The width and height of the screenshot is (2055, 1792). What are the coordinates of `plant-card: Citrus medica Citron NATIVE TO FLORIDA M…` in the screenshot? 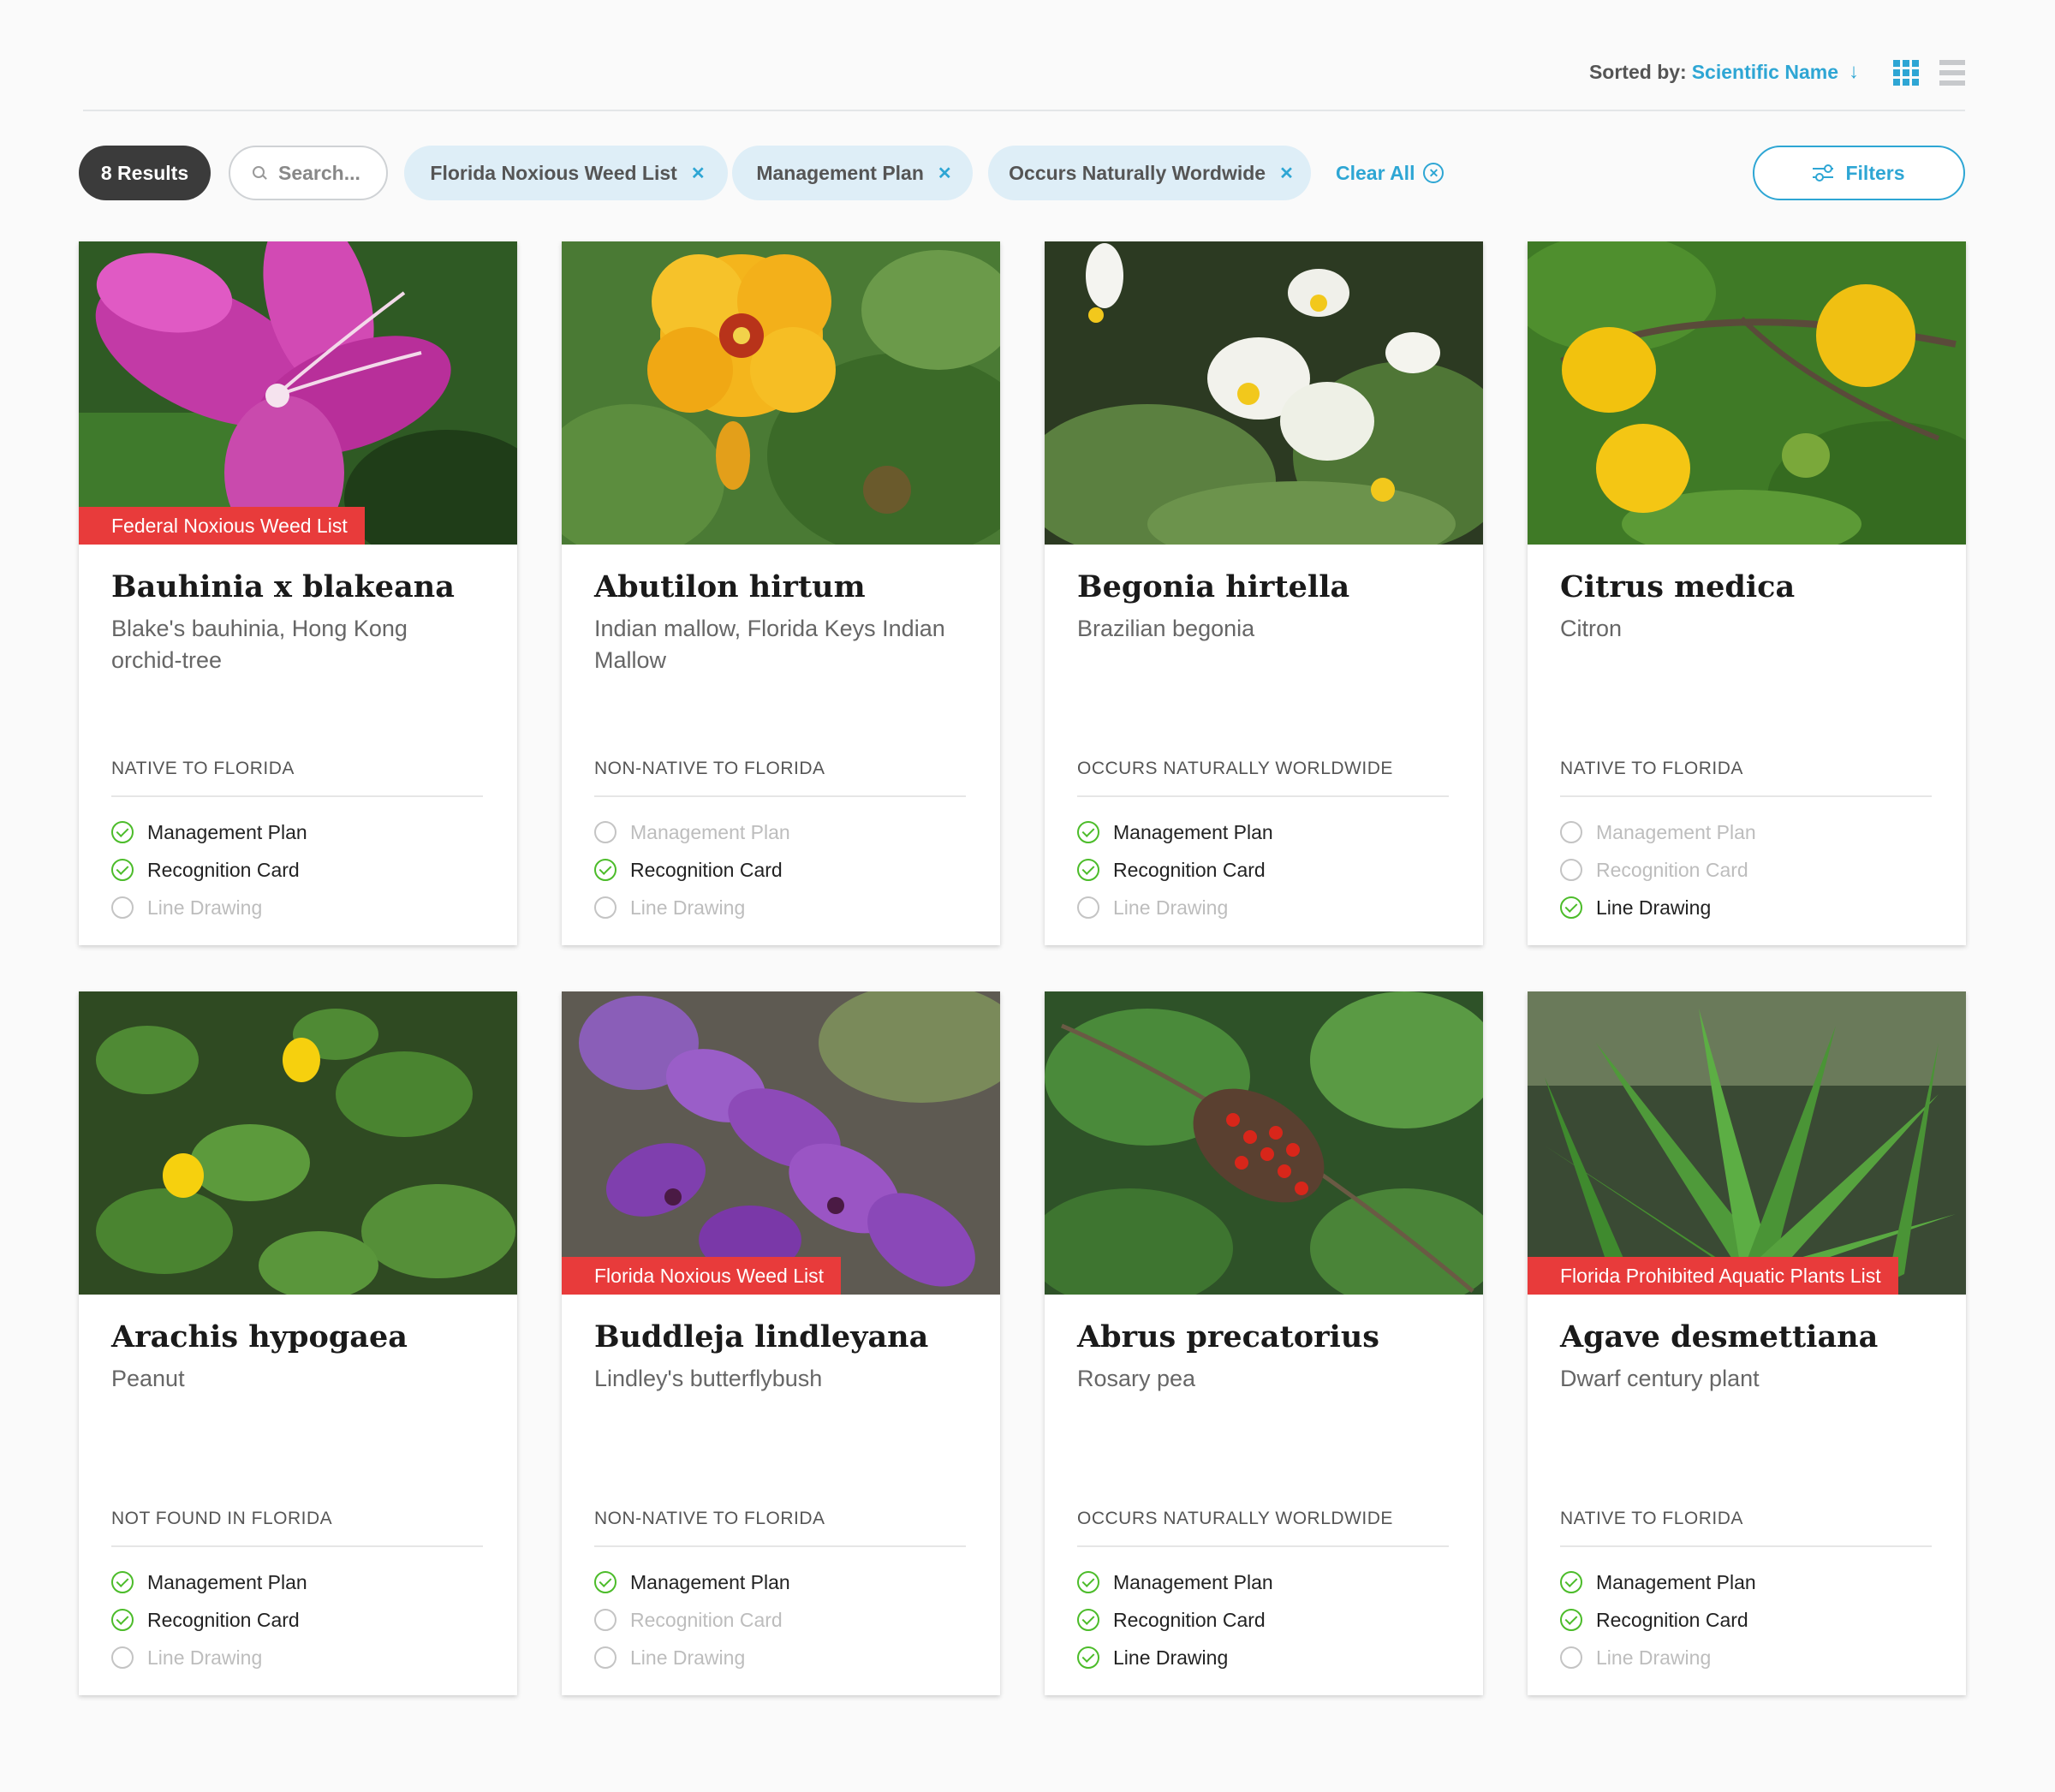 It's located at (1747, 593).